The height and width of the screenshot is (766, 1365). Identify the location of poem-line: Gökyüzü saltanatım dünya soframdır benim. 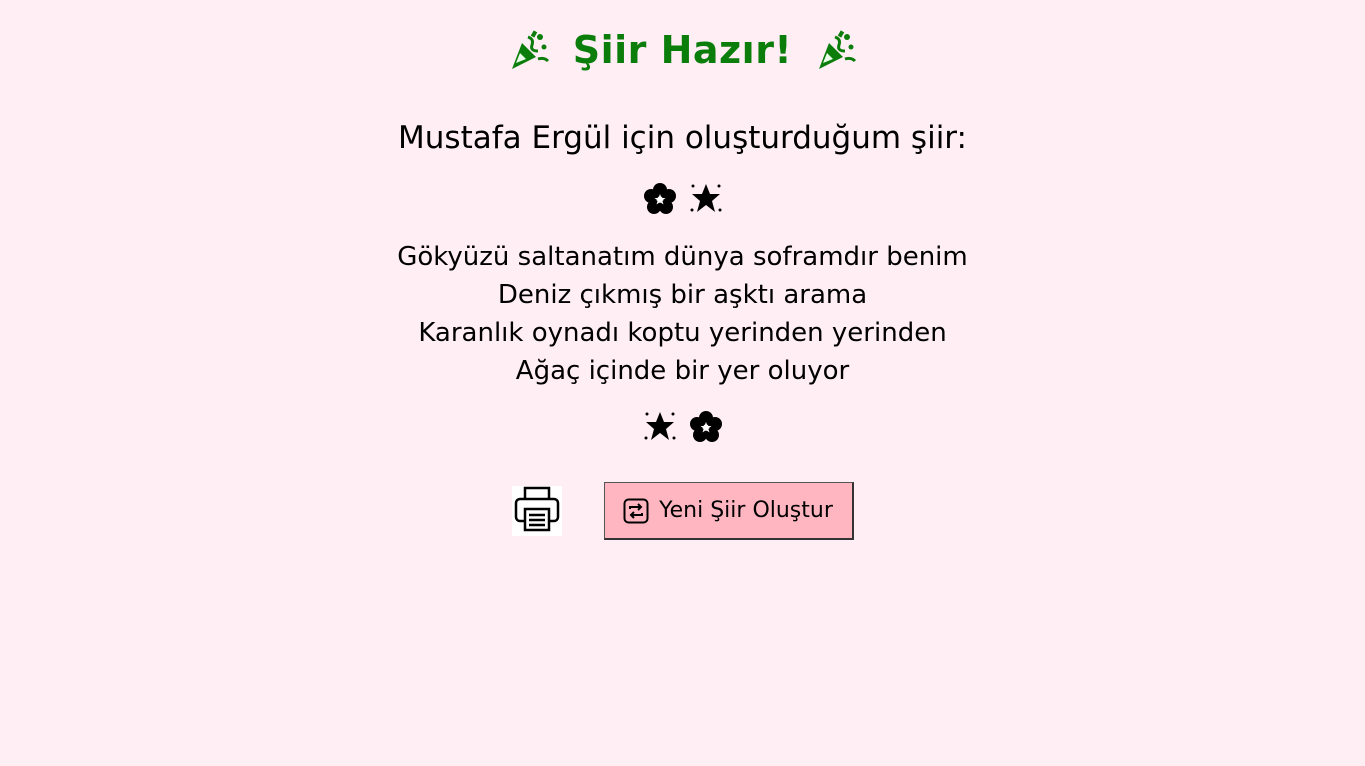
(682, 257).